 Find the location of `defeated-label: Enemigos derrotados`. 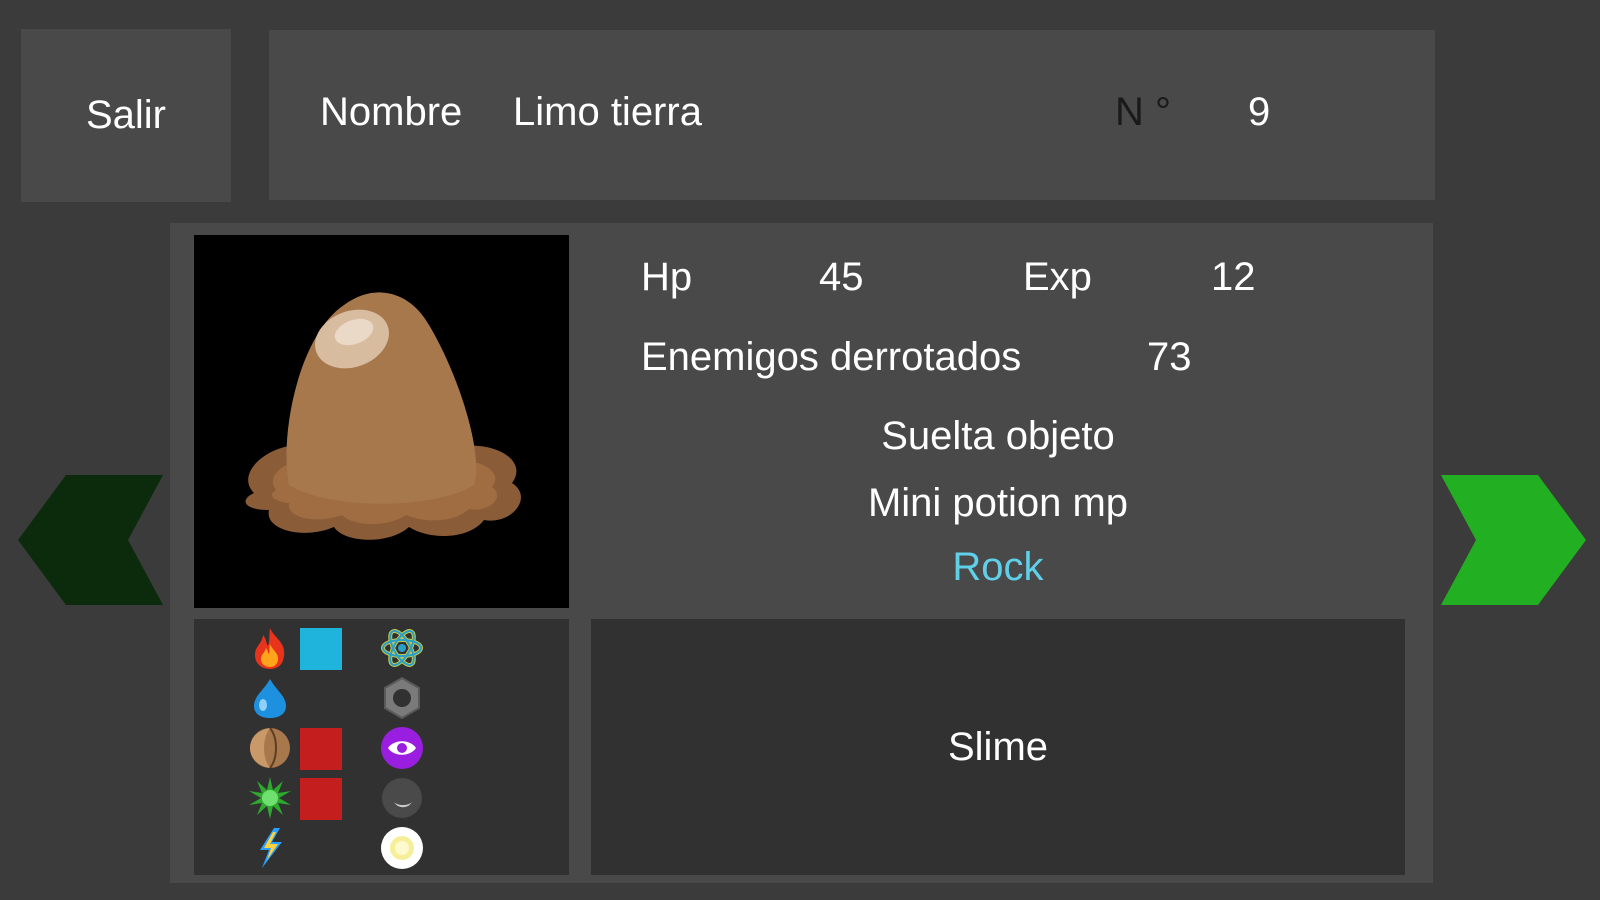

defeated-label: Enemigos derrotados is located at coordinates (831, 357).